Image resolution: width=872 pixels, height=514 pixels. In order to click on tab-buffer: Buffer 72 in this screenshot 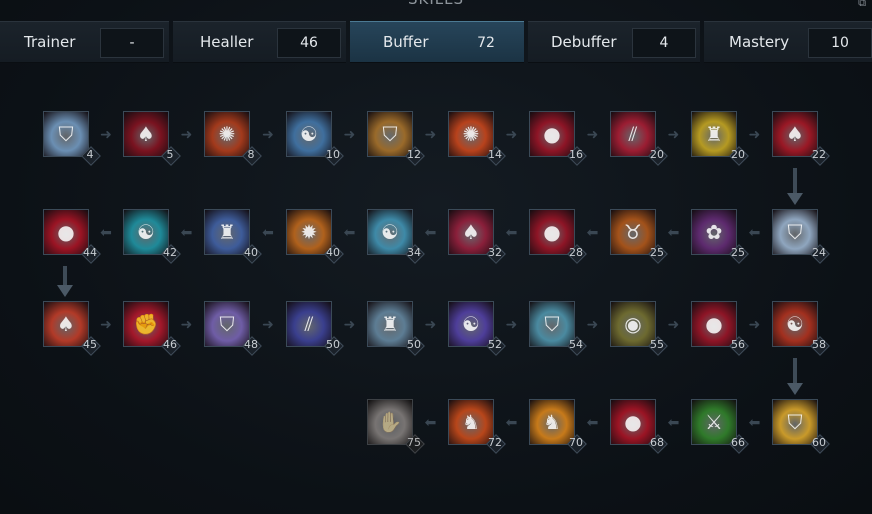, I will do `click(437, 42)`.